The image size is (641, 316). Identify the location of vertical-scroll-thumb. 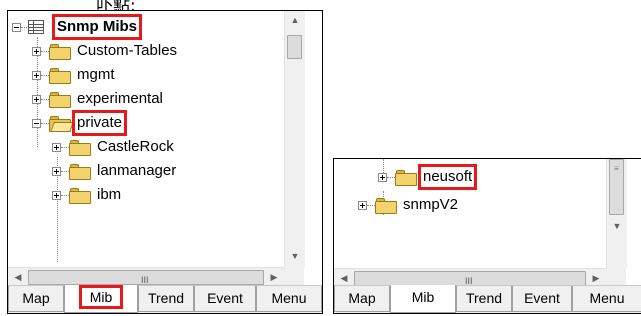
(294, 47).